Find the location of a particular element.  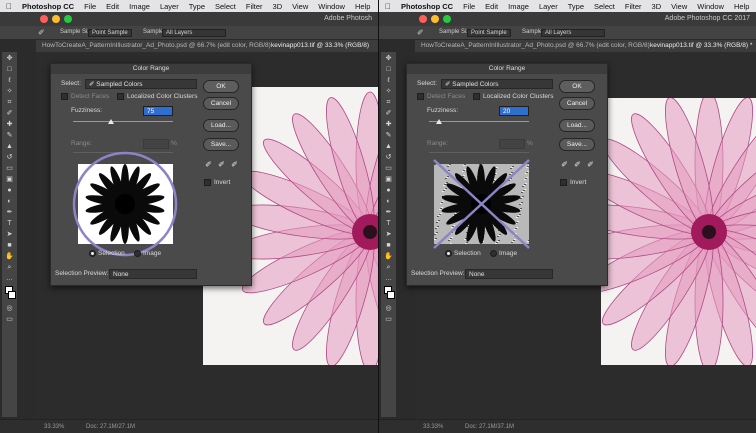

eyedropper-tool-icon: ✐ is located at coordinates (389, 114).